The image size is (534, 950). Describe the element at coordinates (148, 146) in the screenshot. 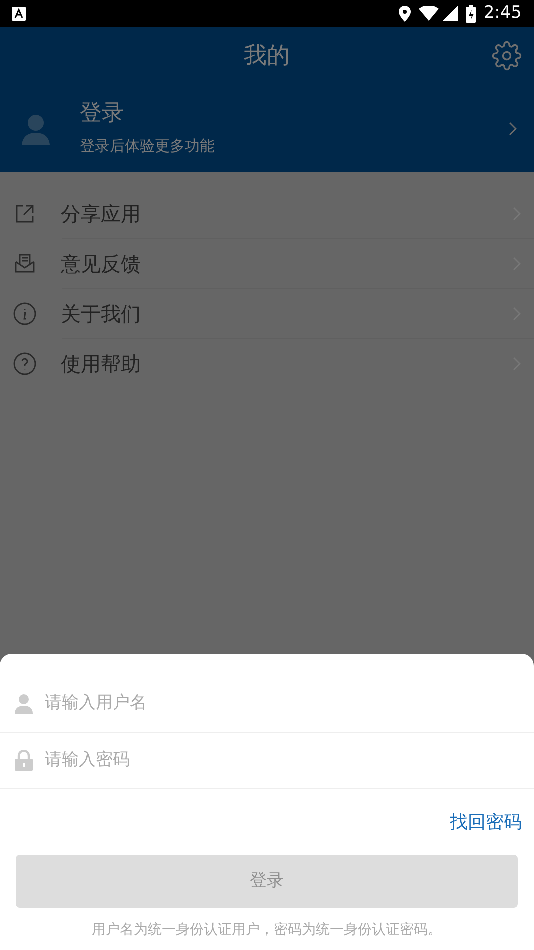

I see `profile-subtitle: 登录后体验更多功能` at that location.